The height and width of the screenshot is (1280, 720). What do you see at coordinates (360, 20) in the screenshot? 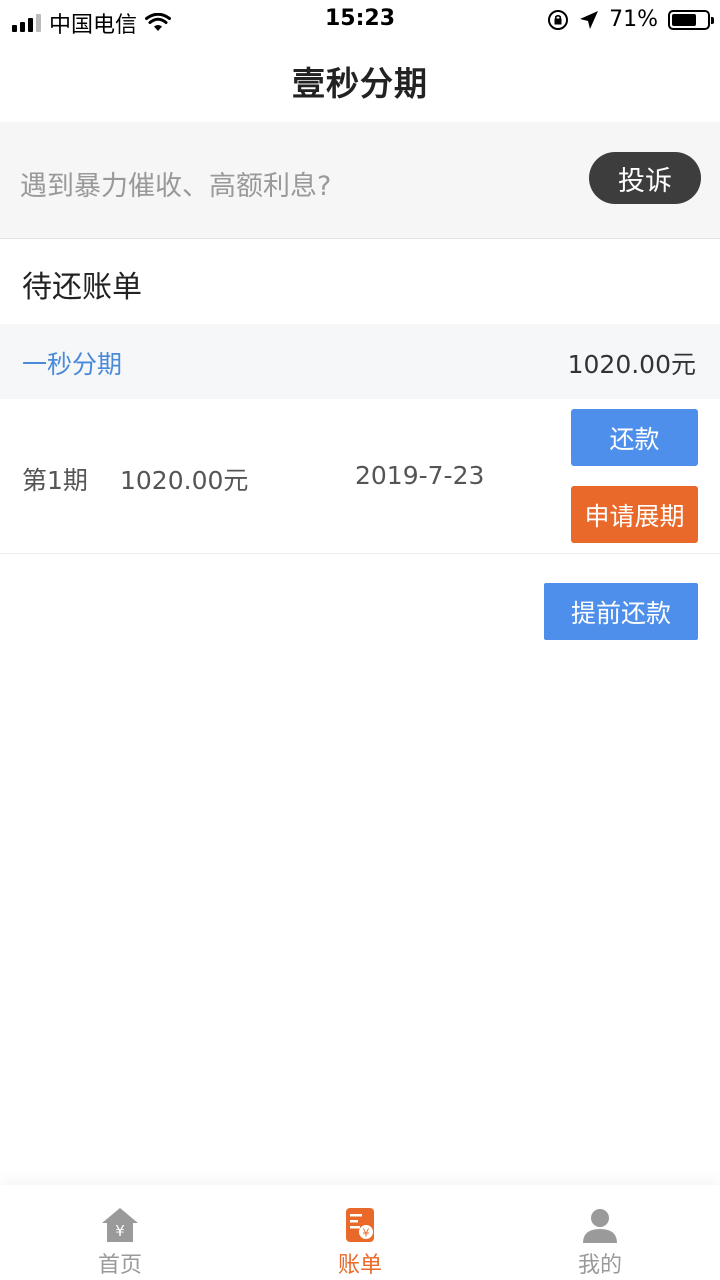
I see `status-bar: 中国电信 15:23 71%` at bounding box center [360, 20].